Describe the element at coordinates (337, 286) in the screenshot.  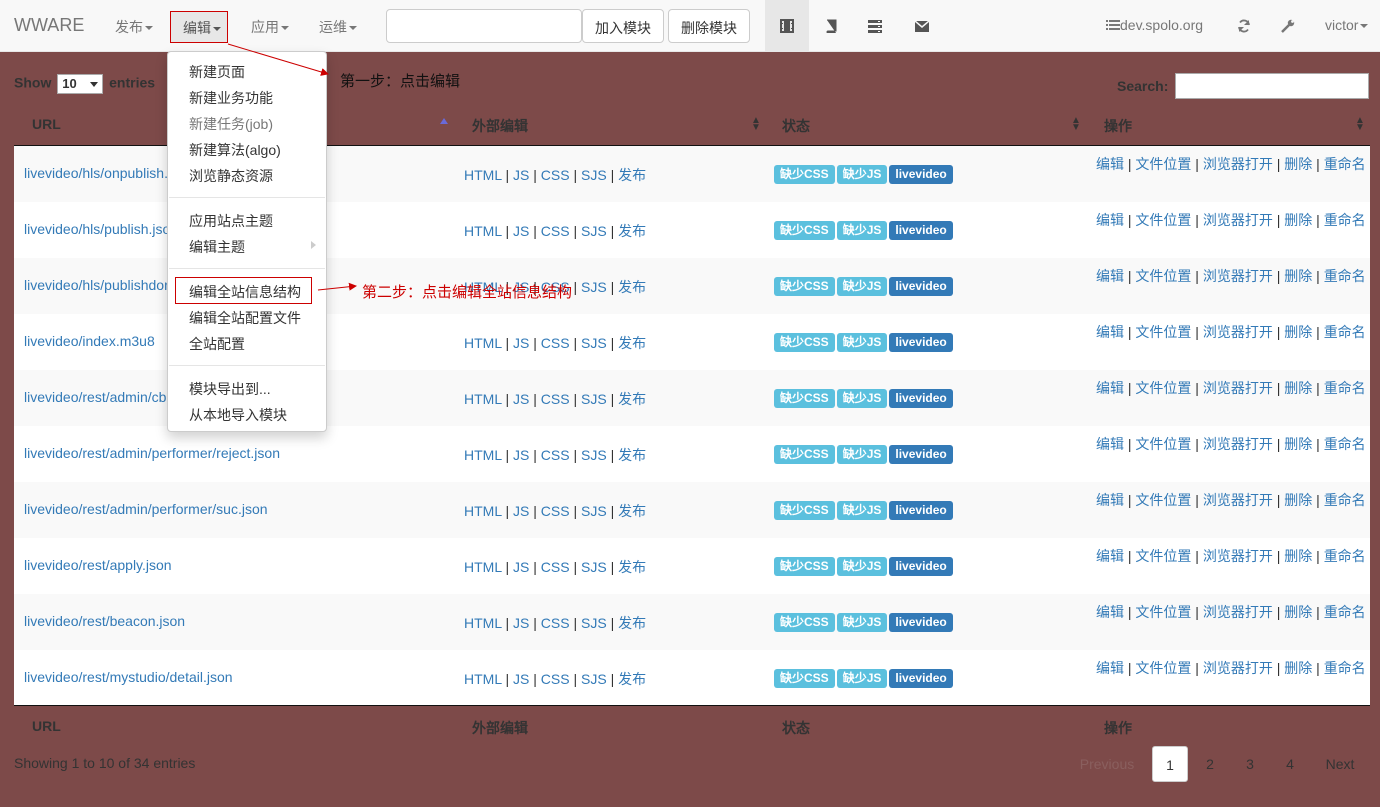
I see `arrow-step2` at that location.